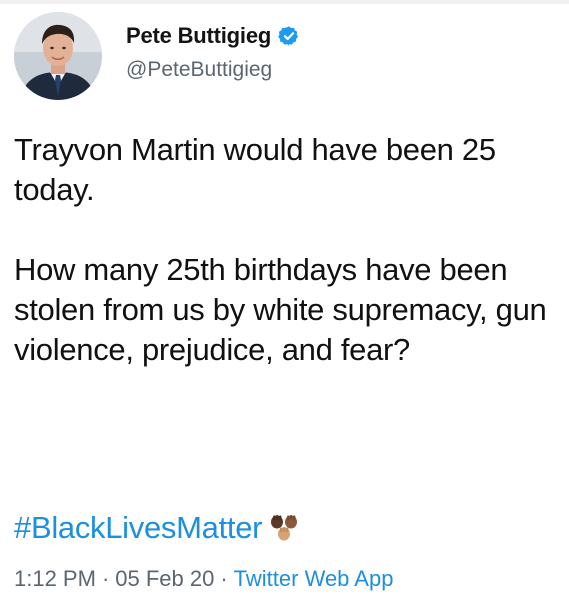  What do you see at coordinates (284, 528) in the screenshot?
I see `raised-fist-skin-tones-icon` at bounding box center [284, 528].